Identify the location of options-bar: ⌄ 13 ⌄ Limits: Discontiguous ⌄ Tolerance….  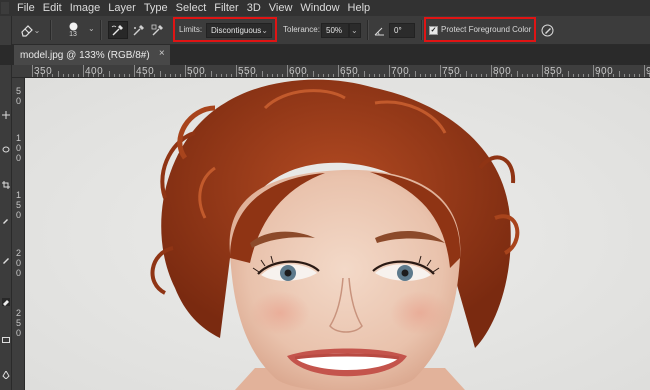
(325, 30).